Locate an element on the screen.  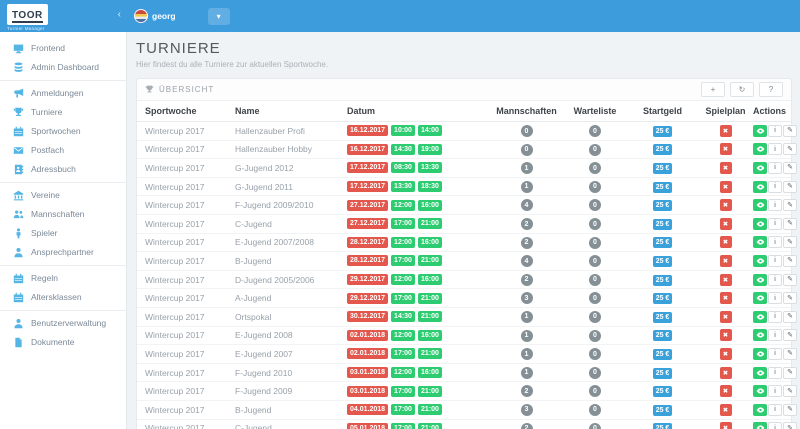
help-button: ? is located at coordinates (771, 89).